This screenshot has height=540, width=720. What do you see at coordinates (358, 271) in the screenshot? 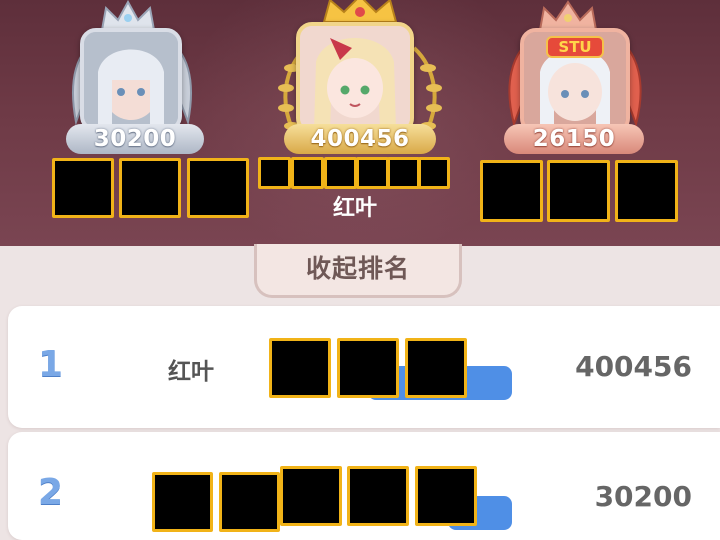
I see `collapse-ranking-button: 收起排名` at bounding box center [358, 271].